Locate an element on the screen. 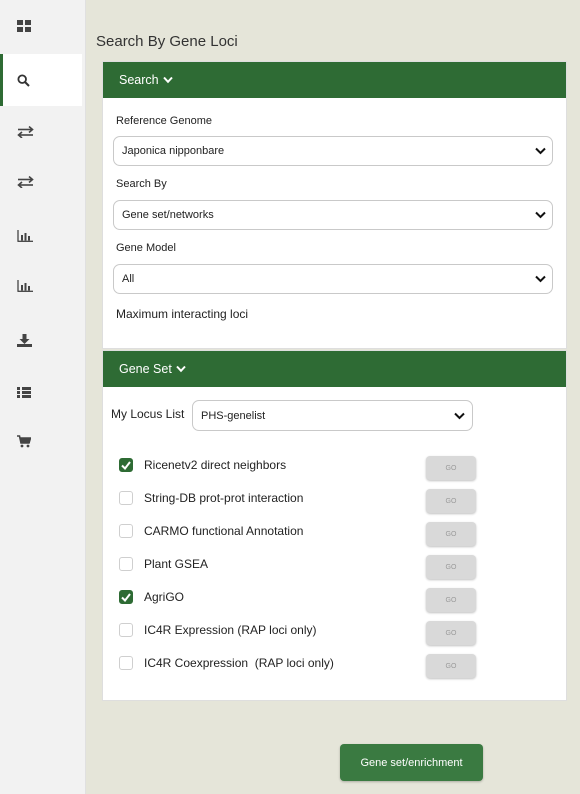  option-label: IC4R Coexpression (RAP loci only) is located at coordinates (239, 663).